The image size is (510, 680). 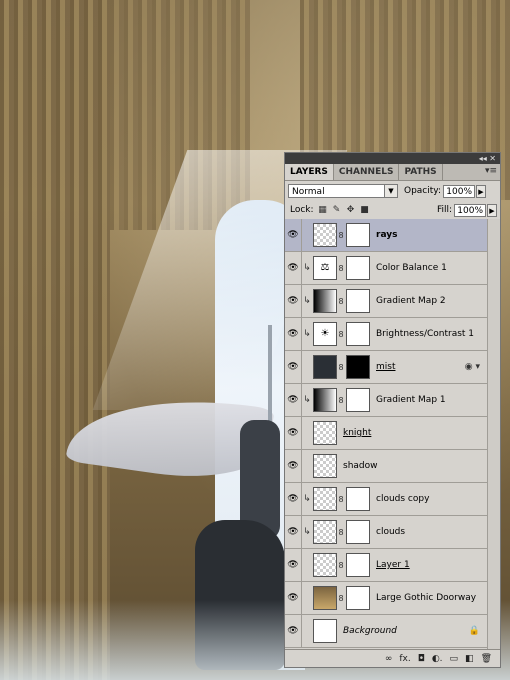 I want to click on layer-row: 👁 shadow, so click(x=392, y=466).